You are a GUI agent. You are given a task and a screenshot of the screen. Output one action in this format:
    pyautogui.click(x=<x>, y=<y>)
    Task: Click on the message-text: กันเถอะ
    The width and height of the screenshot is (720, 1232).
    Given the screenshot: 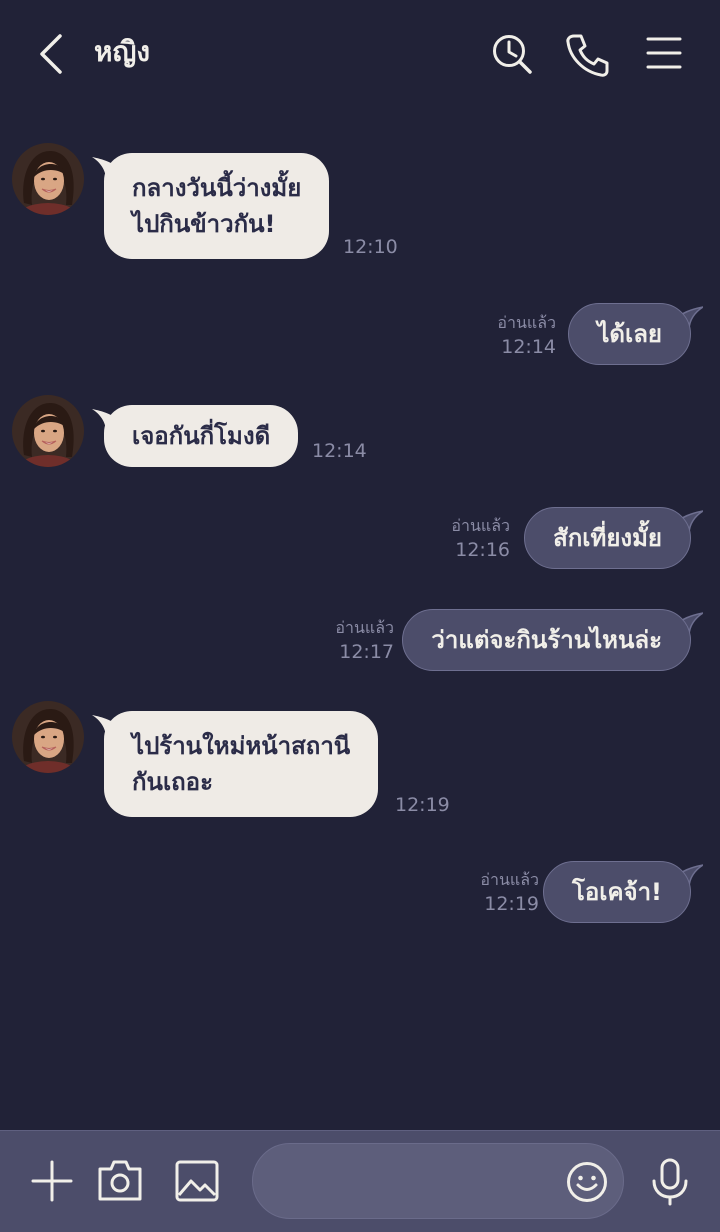 What is the action you would take?
    pyautogui.click(x=172, y=782)
    